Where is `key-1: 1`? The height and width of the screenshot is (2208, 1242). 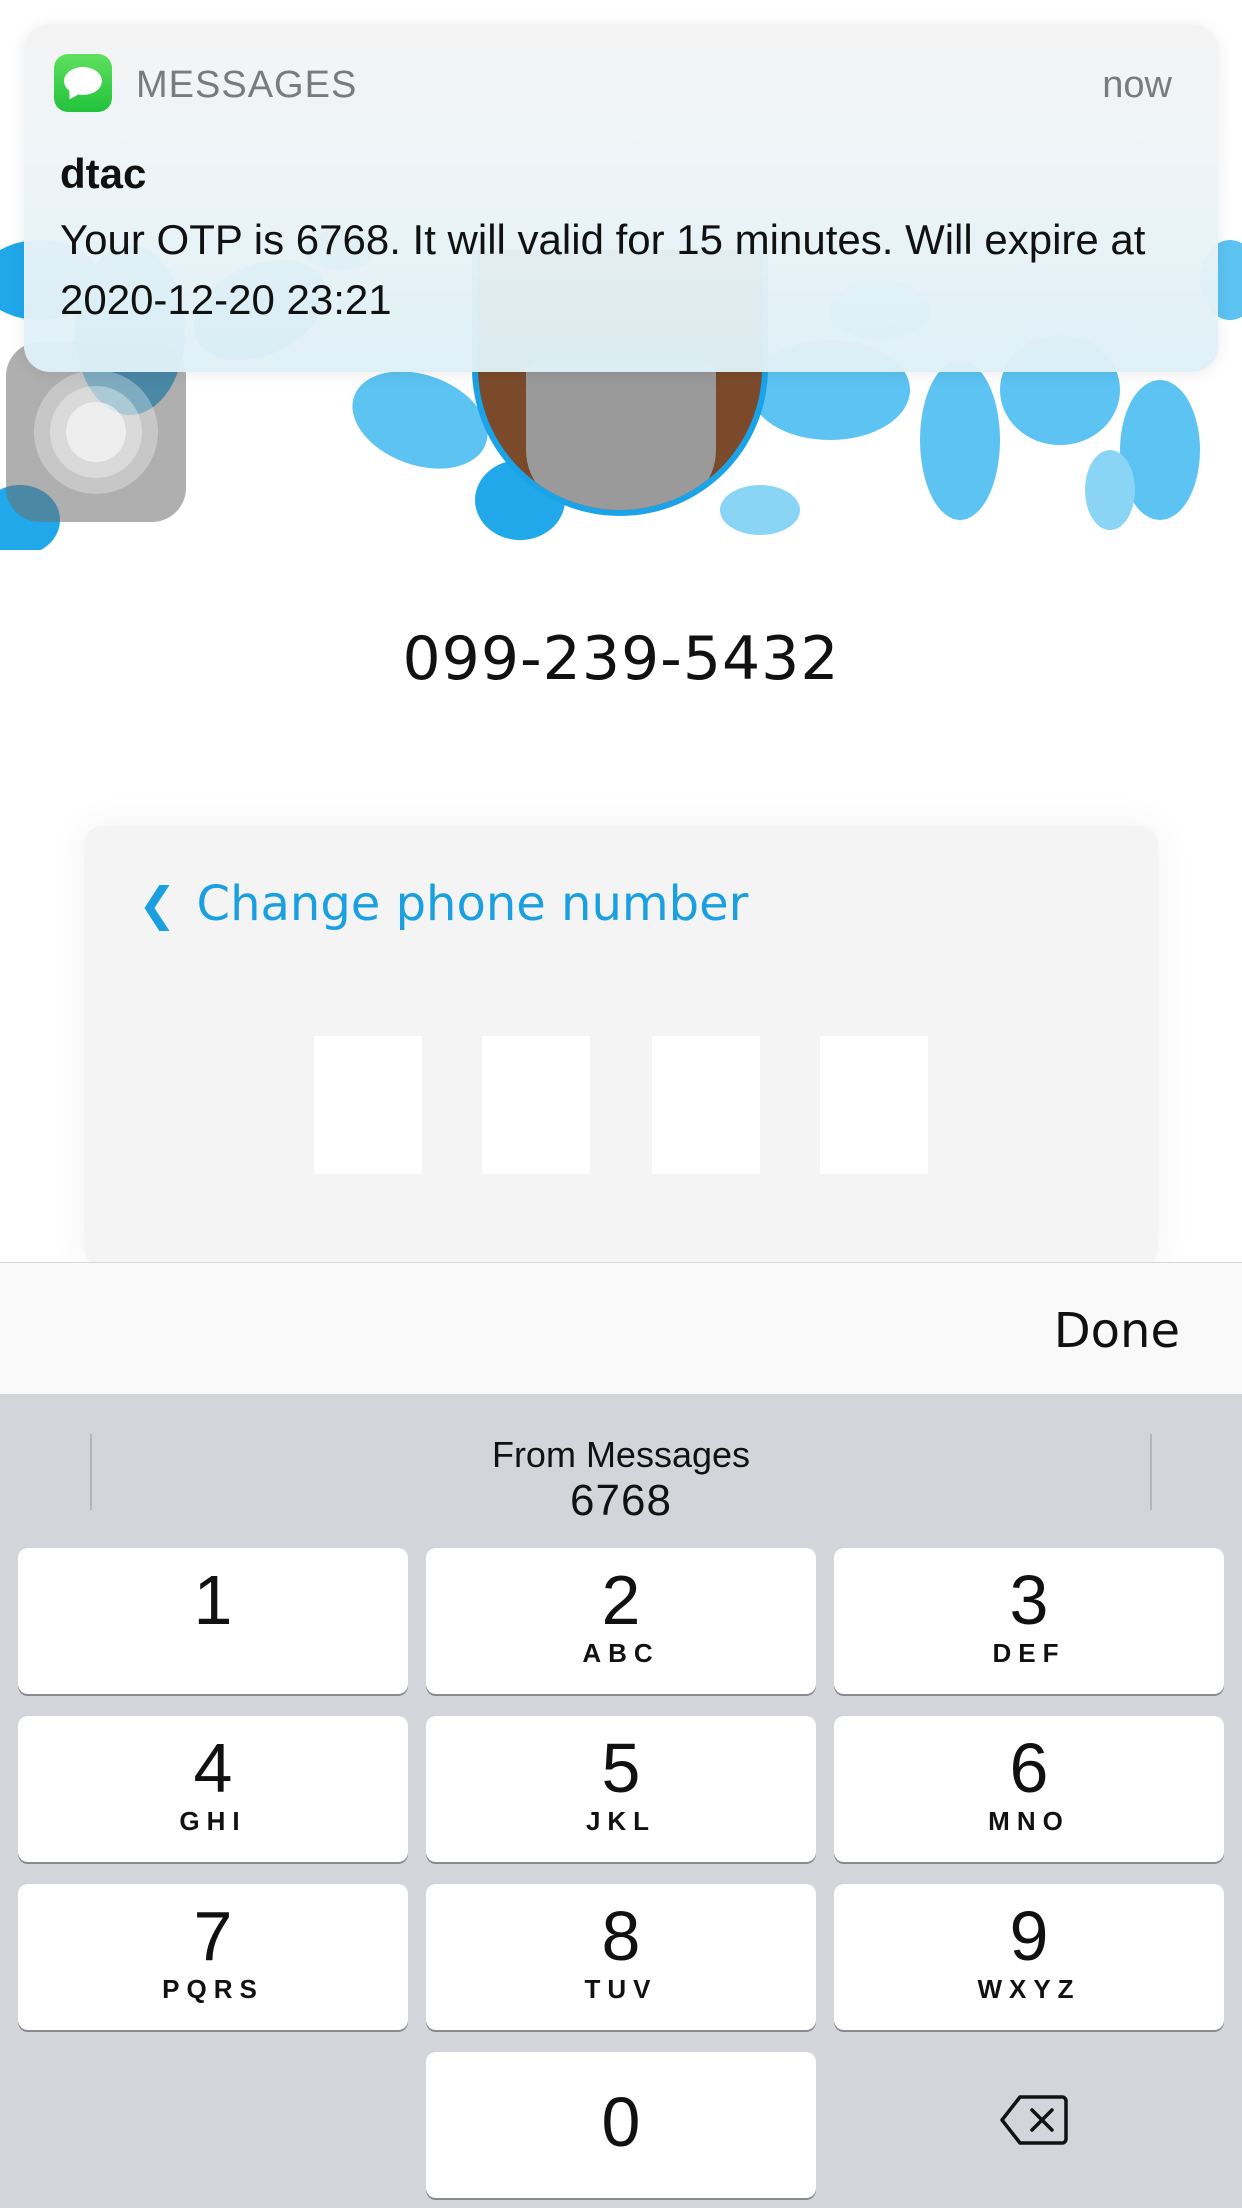
key-1: 1 is located at coordinates (213, 1621).